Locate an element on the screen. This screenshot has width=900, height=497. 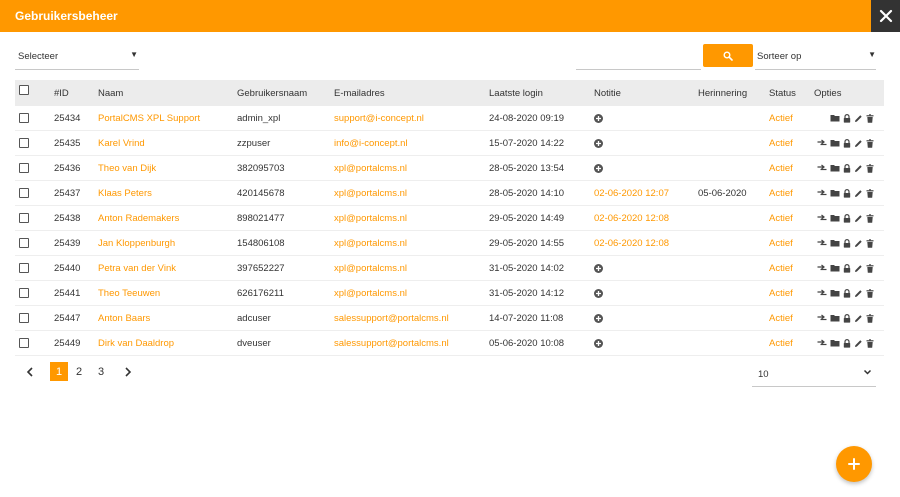
search-button is located at coordinates (728, 55).